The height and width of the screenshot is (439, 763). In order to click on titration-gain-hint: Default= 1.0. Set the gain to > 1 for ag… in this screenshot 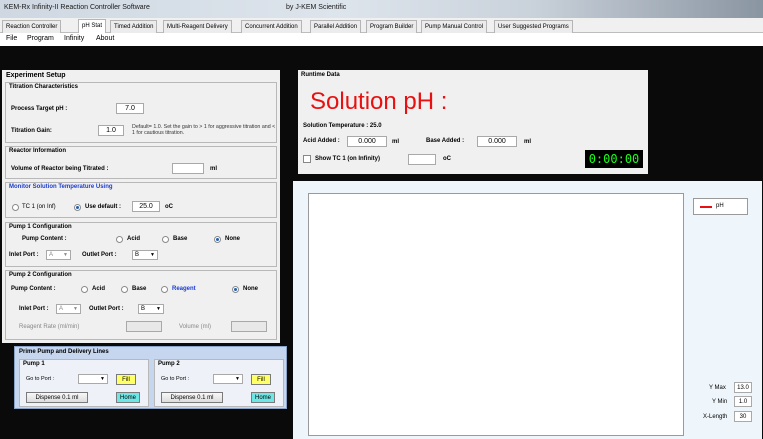, I will do `click(204, 130)`.